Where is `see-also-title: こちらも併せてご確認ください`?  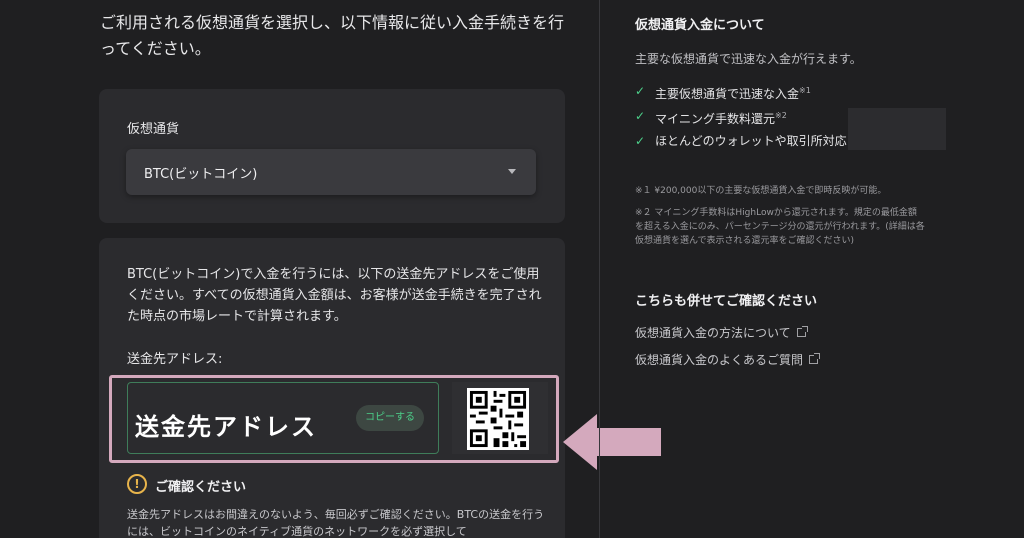 see-also-title: こちらも併せてご確認ください is located at coordinates (726, 301).